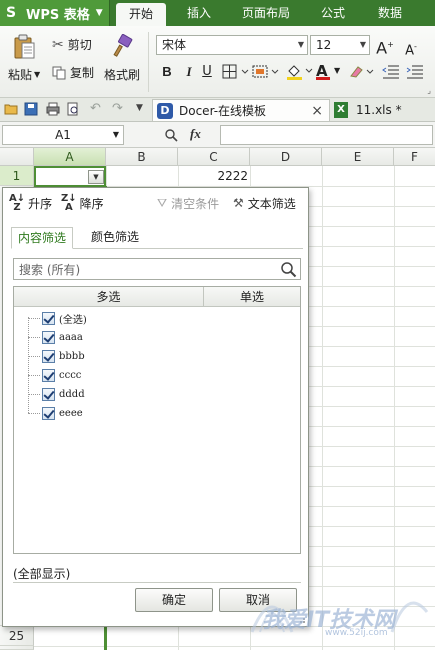 The width and height of the screenshot is (435, 650). I want to click on list-item-label: cccc, so click(70, 375).